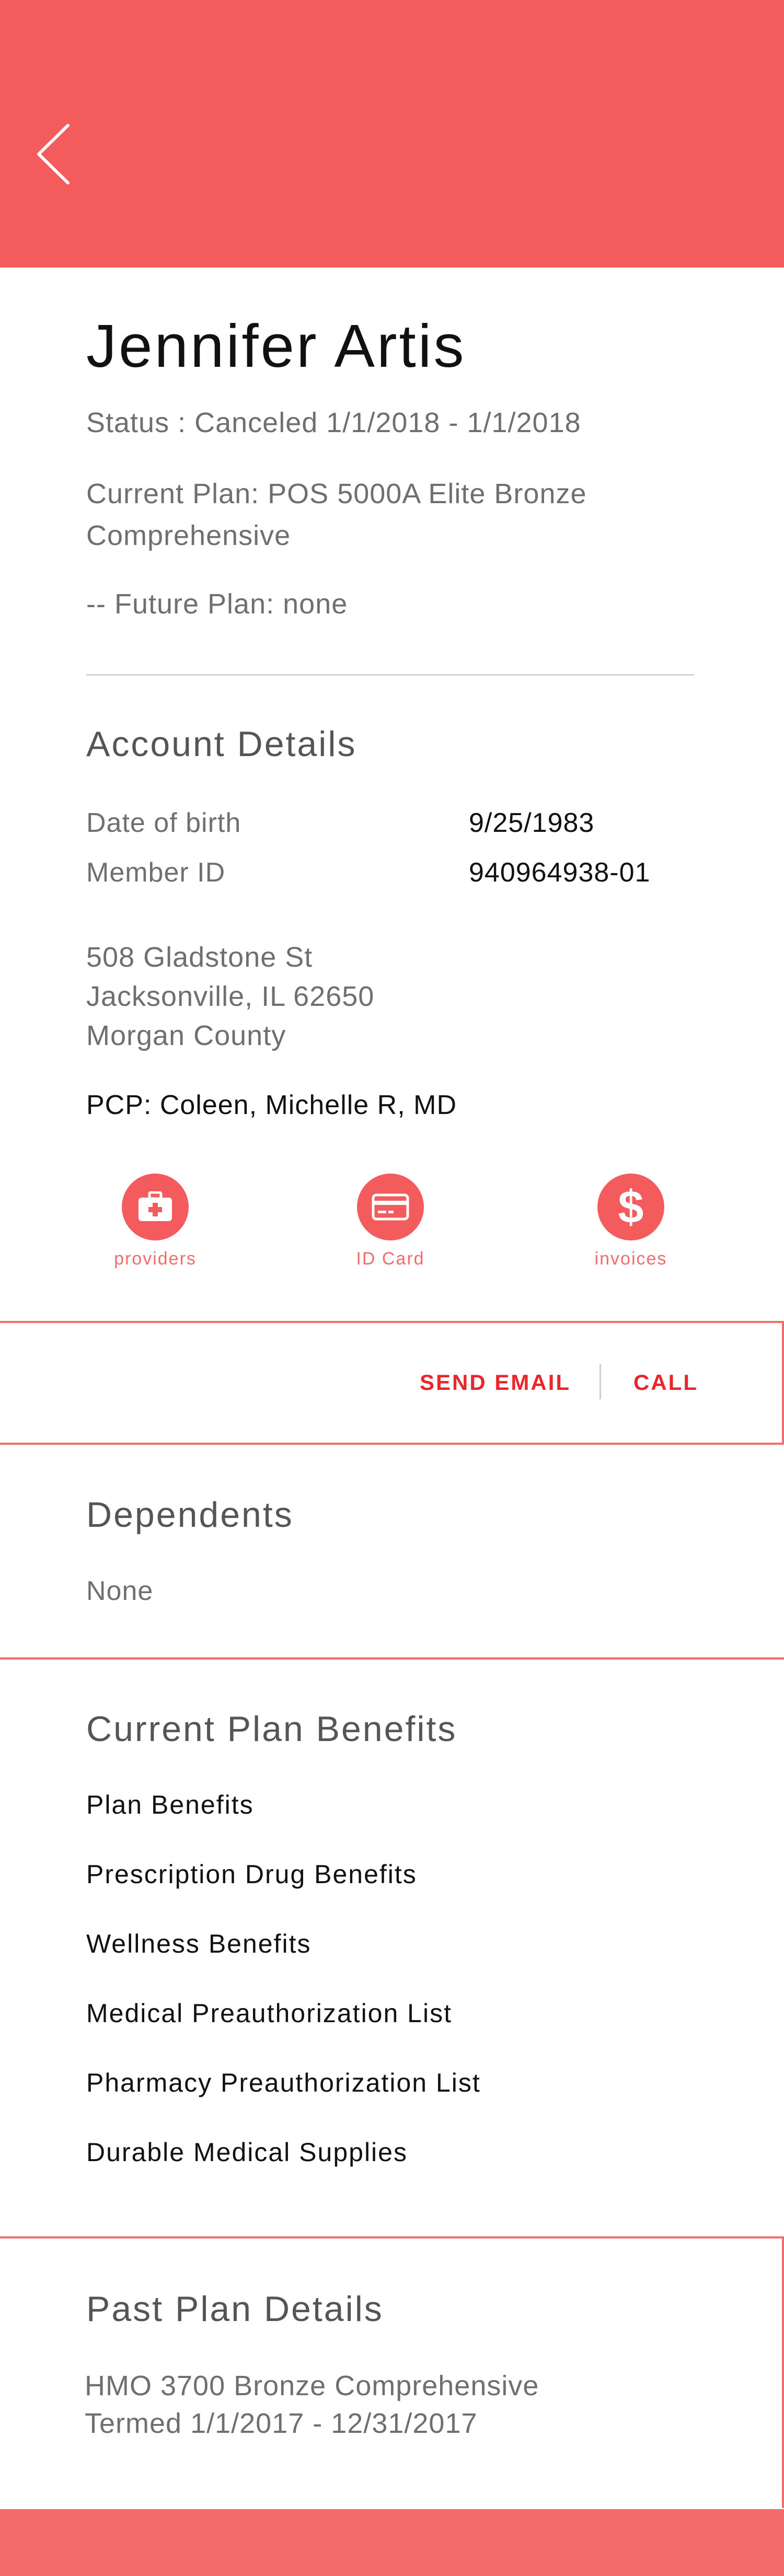  What do you see at coordinates (333, 422) in the screenshot?
I see `member-status: Status : Canceled 1/1/2018 - 1/1/2018` at bounding box center [333, 422].